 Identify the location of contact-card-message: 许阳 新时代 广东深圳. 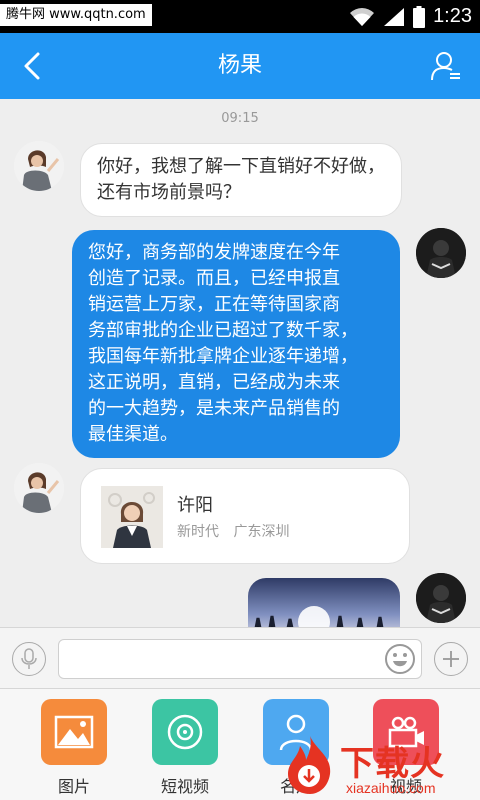
(245, 516).